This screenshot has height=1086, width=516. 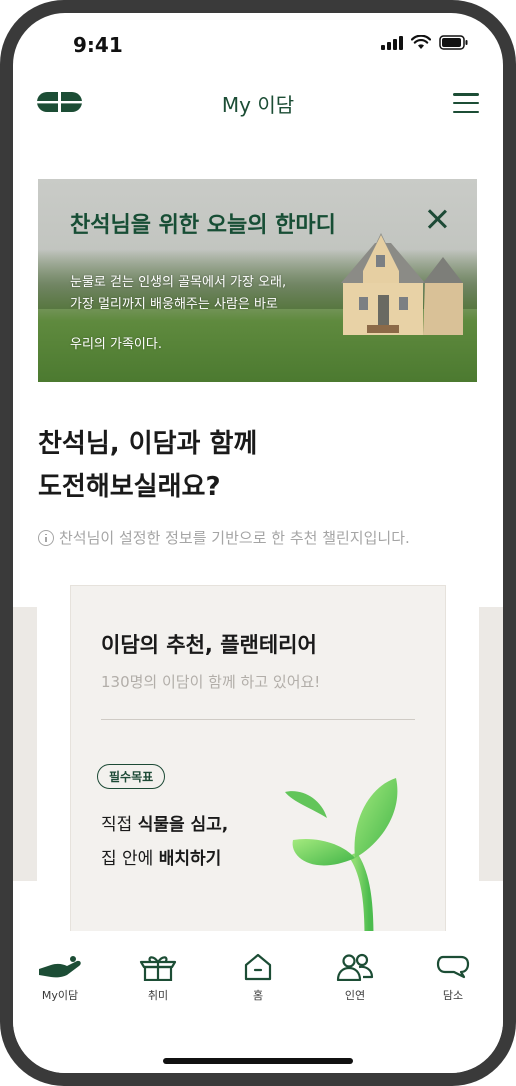 I want to click on next-card-peek, so click(x=491, y=744).